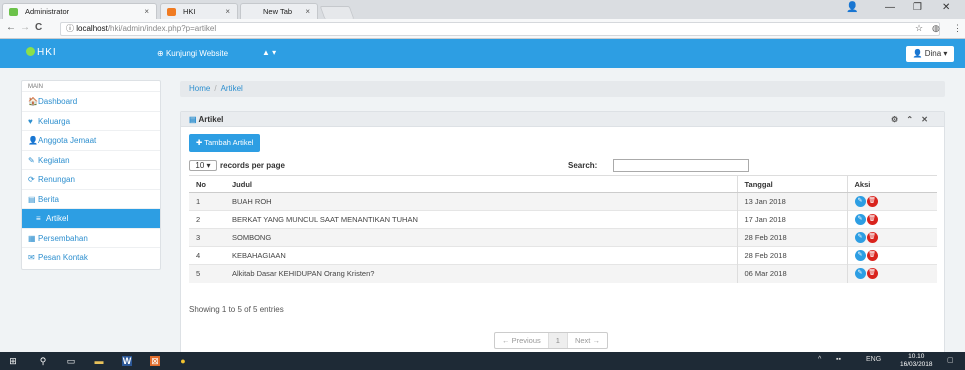 This screenshot has width=965, height=370. I want to click on tab-hki: HKI ×, so click(199, 11).